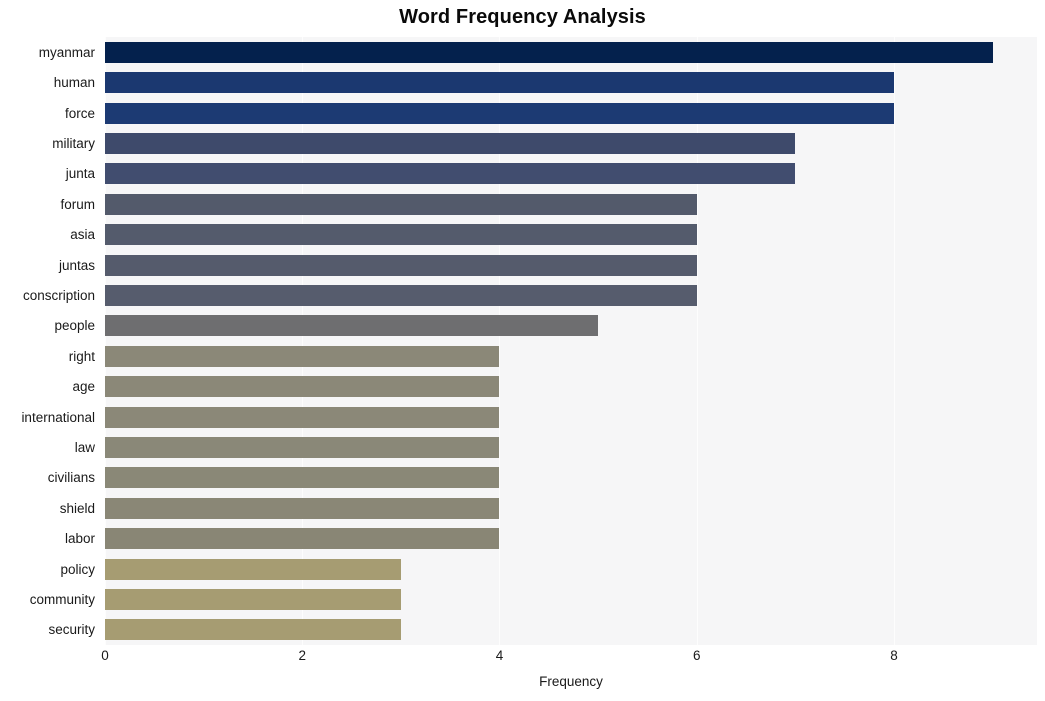 This screenshot has height=701, width=1045. I want to click on y-tick-label: law, so click(84, 447).